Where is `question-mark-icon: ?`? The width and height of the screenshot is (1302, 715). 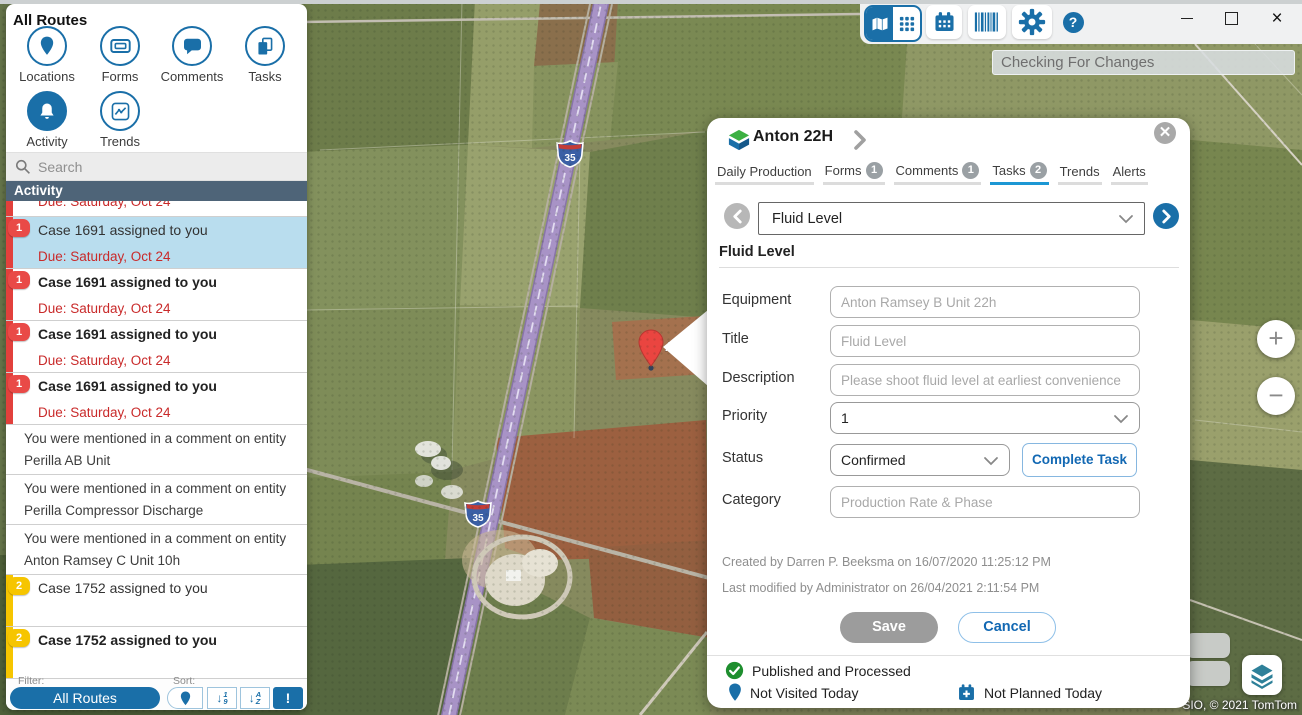 question-mark-icon: ? is located at coordinates (1073, 22).